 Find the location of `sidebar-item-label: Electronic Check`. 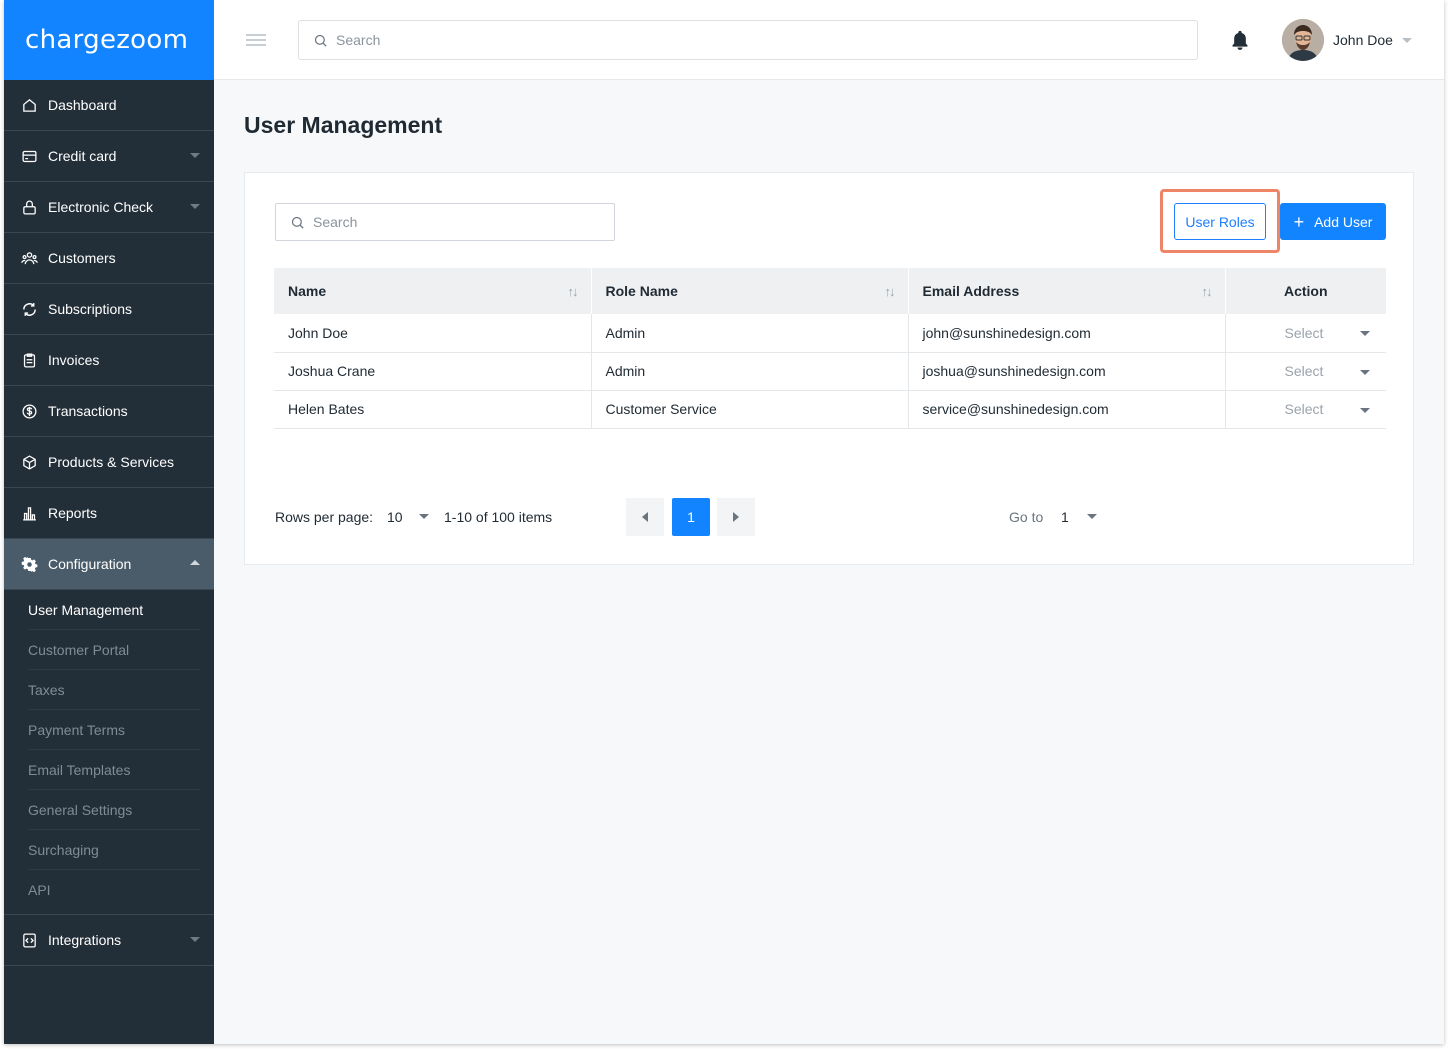

sidebar-item-label: Electronic Check is located at coordinates (101, 207).